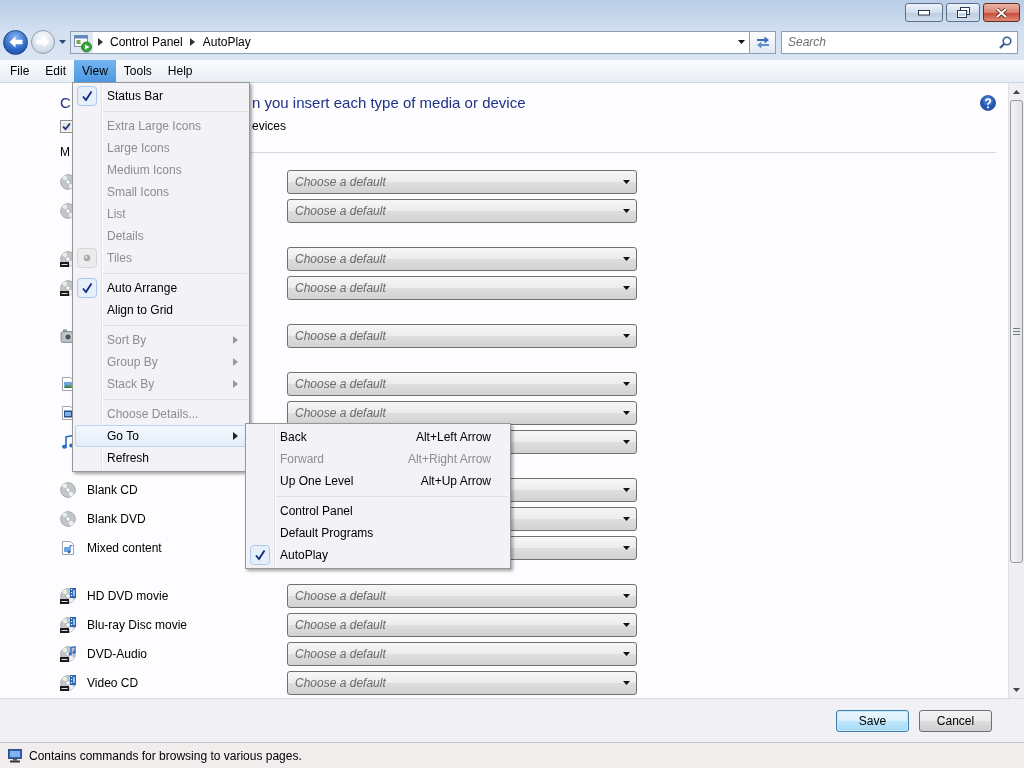 This screenshot has width=1024, height=768. I want to click on section-label: M, so click(65, 152).